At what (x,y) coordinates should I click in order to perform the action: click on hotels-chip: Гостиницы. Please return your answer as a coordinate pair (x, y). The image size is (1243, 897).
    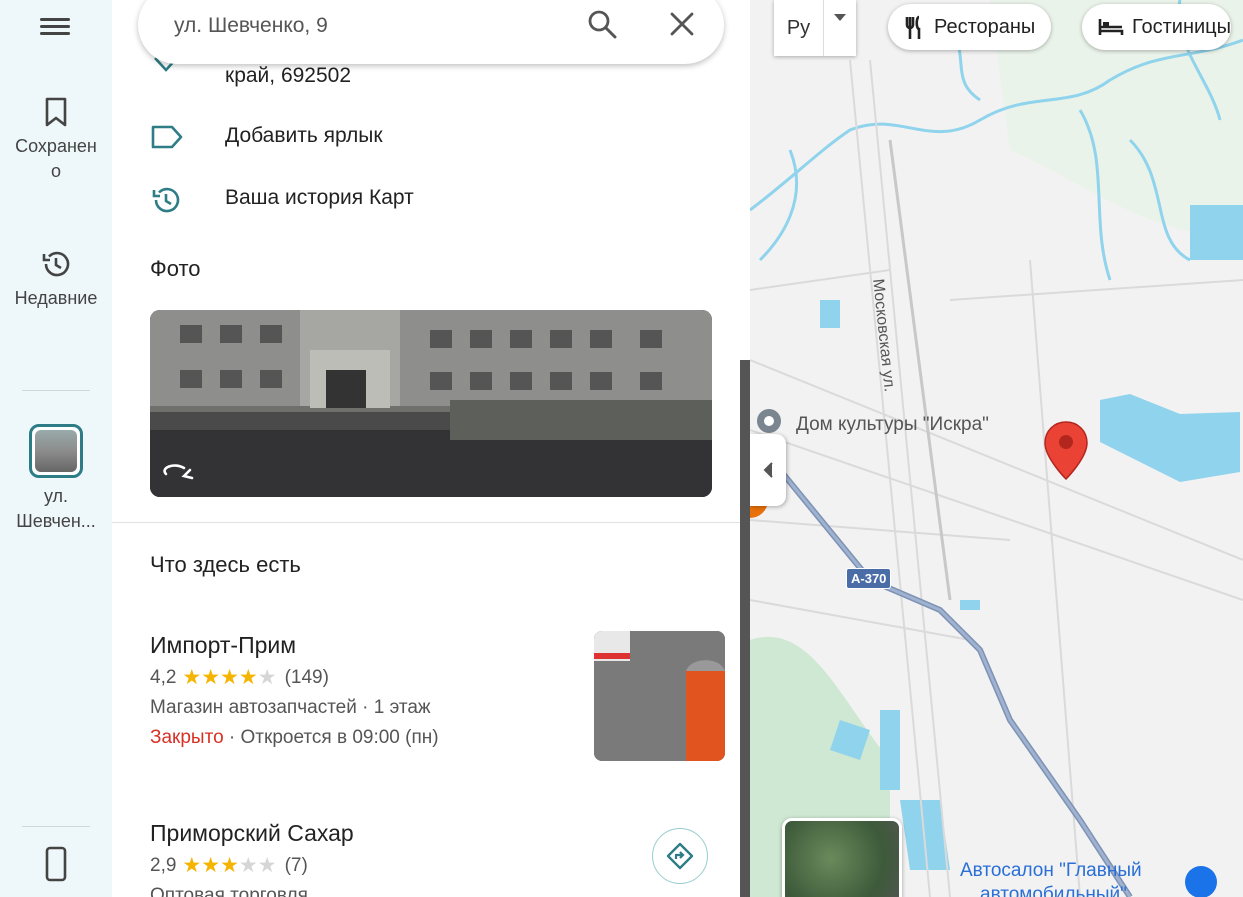
    Looking at the image, I should click on (1156, 27).